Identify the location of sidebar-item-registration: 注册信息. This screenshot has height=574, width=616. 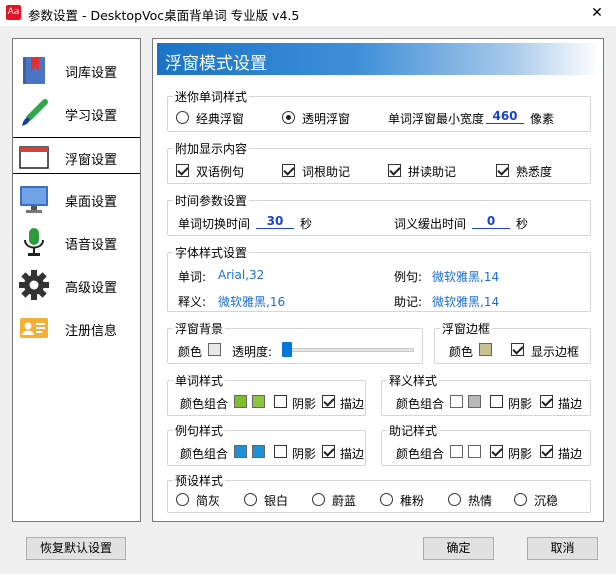
(76, 327).